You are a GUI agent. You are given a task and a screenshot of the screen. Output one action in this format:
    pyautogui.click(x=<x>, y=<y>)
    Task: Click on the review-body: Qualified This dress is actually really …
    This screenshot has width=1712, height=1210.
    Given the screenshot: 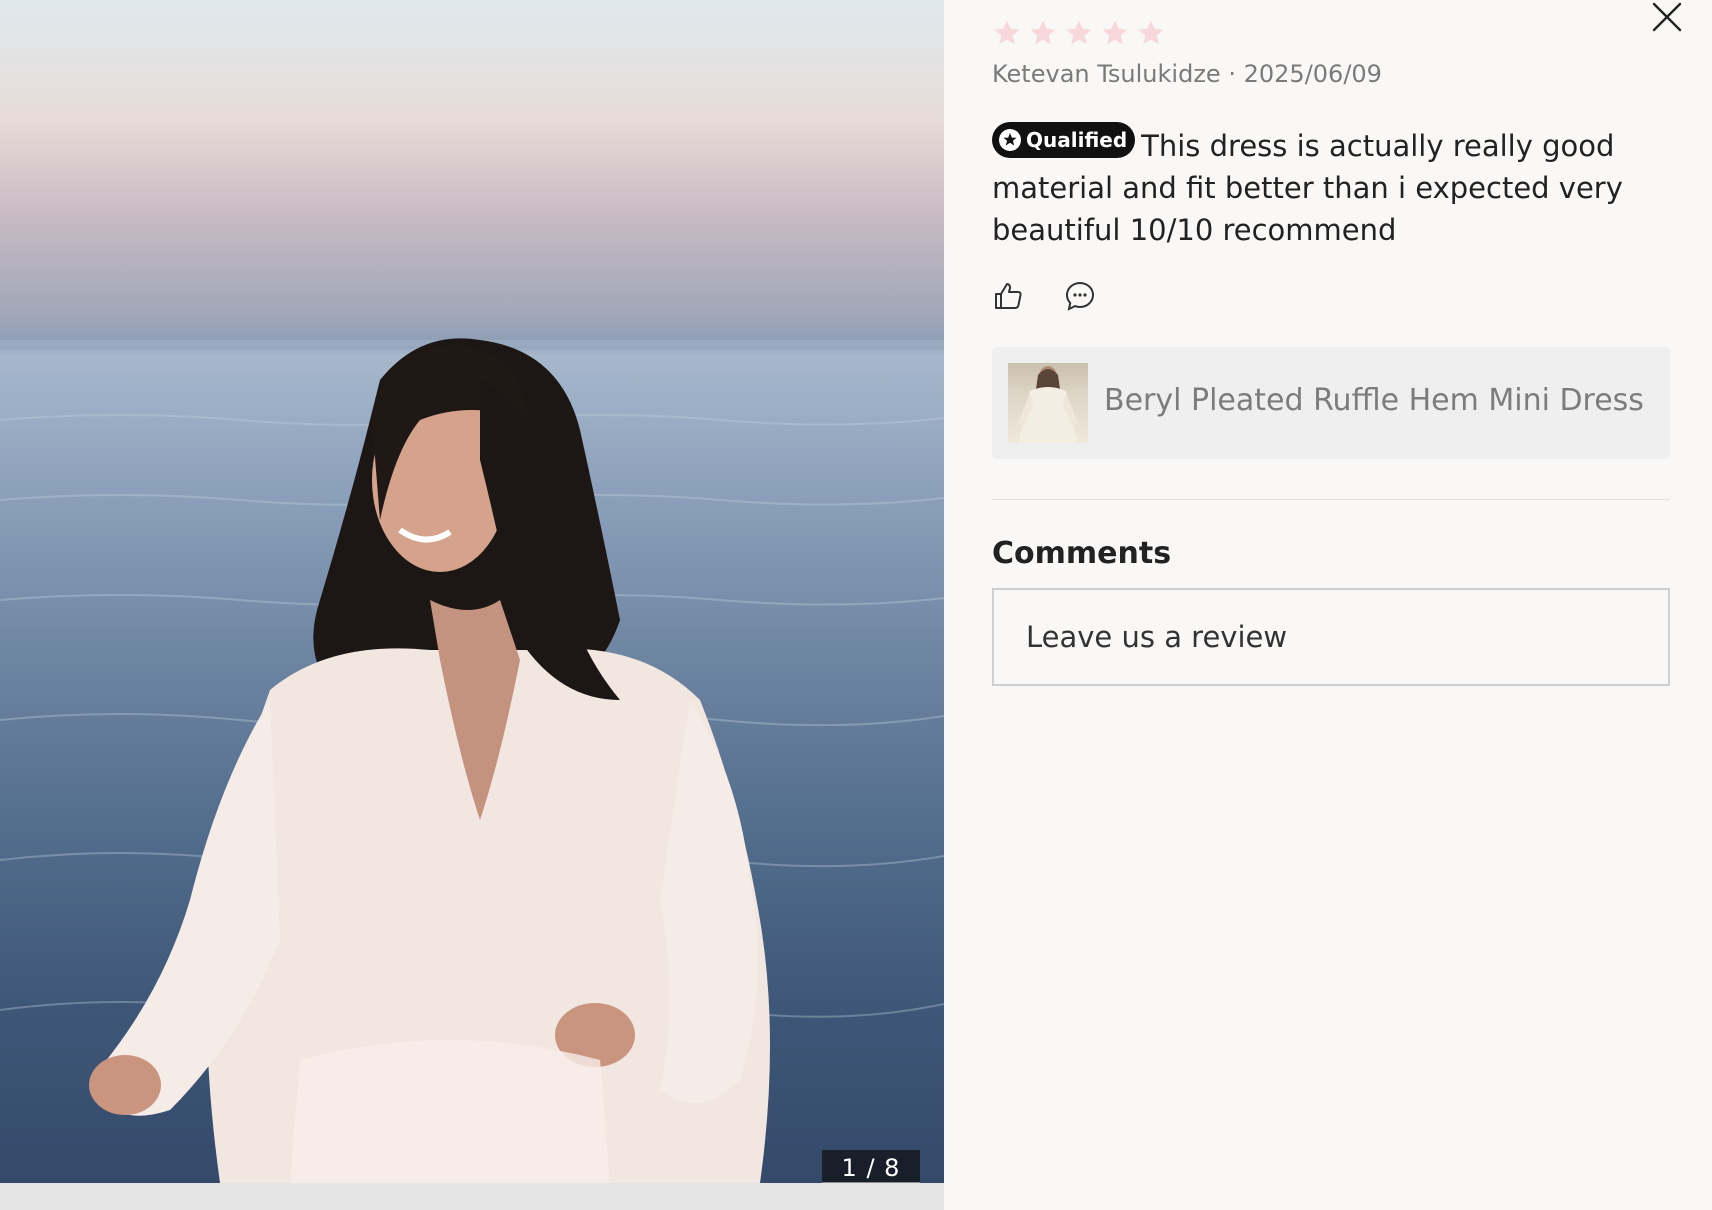 What is the action you would take?
    pyautogui.click(x=1312, y=186)
    